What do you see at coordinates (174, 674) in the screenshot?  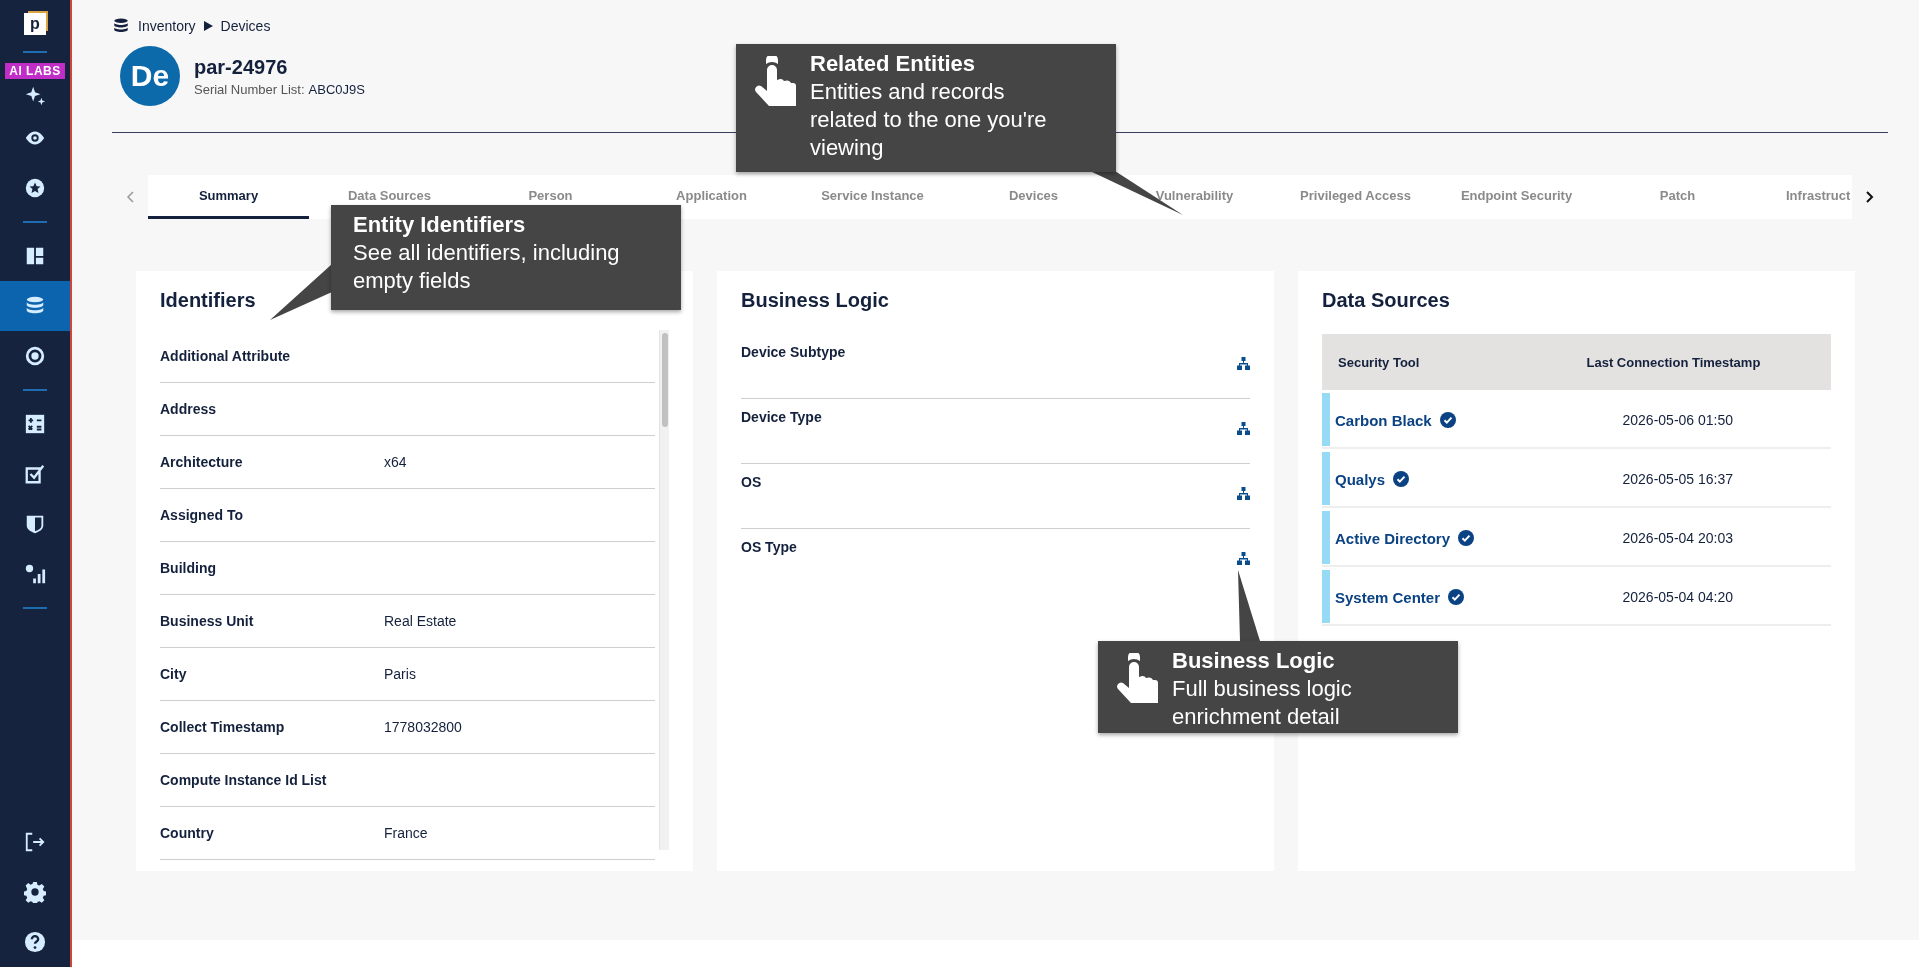 I see `field-label: City` at bounding box center [174, 674].